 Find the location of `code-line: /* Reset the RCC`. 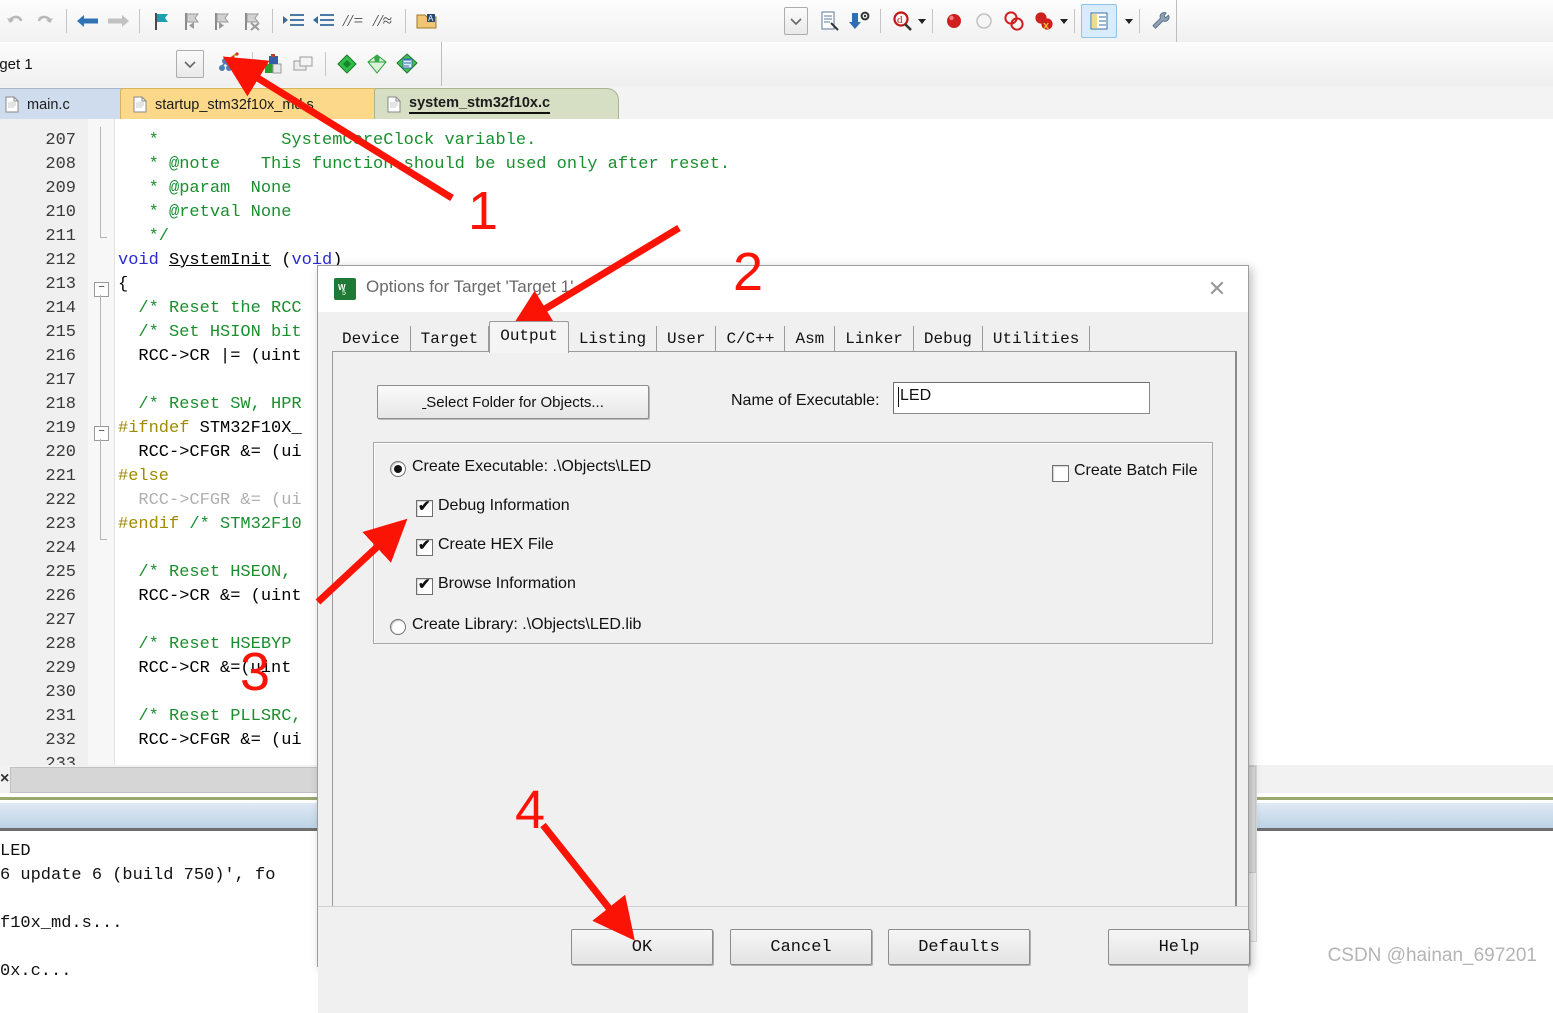

code-line: /* Reset the RCC is located at coordinates (209, 309).